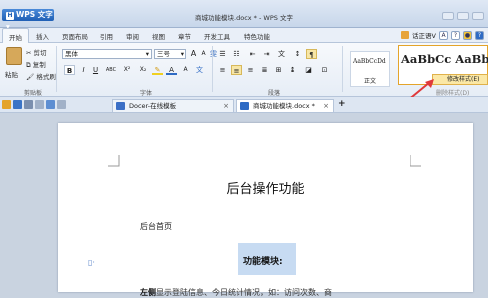 Image resolution: width=488 pixels, height=298 pixels. Describe the element at coordinates (83, 70) in the screenshot. I see `italic-button: I` at that location.